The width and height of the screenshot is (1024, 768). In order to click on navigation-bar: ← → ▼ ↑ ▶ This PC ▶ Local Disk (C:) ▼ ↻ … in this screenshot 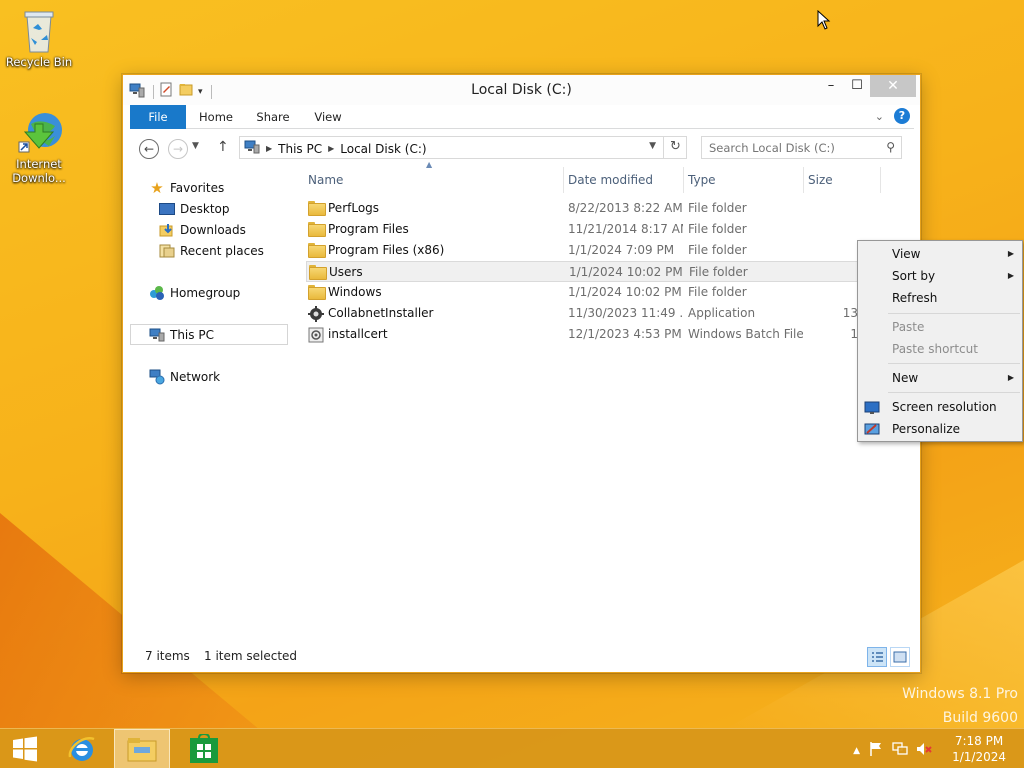, I will do `click(522, 148)`.